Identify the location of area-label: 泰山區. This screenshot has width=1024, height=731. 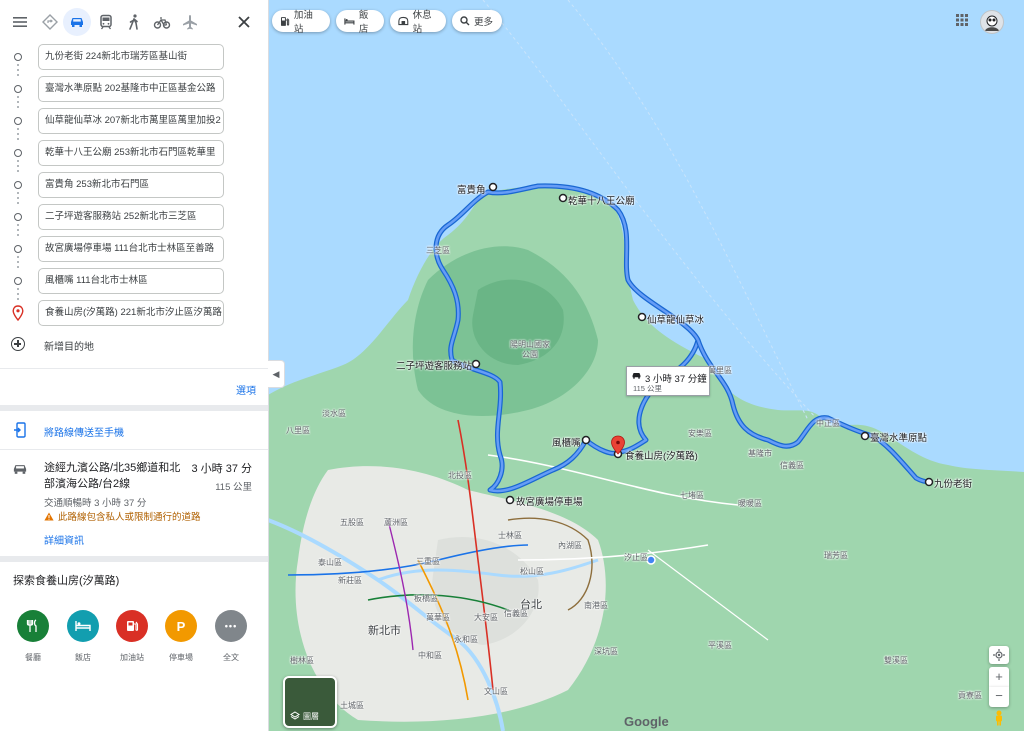
(330, 562).